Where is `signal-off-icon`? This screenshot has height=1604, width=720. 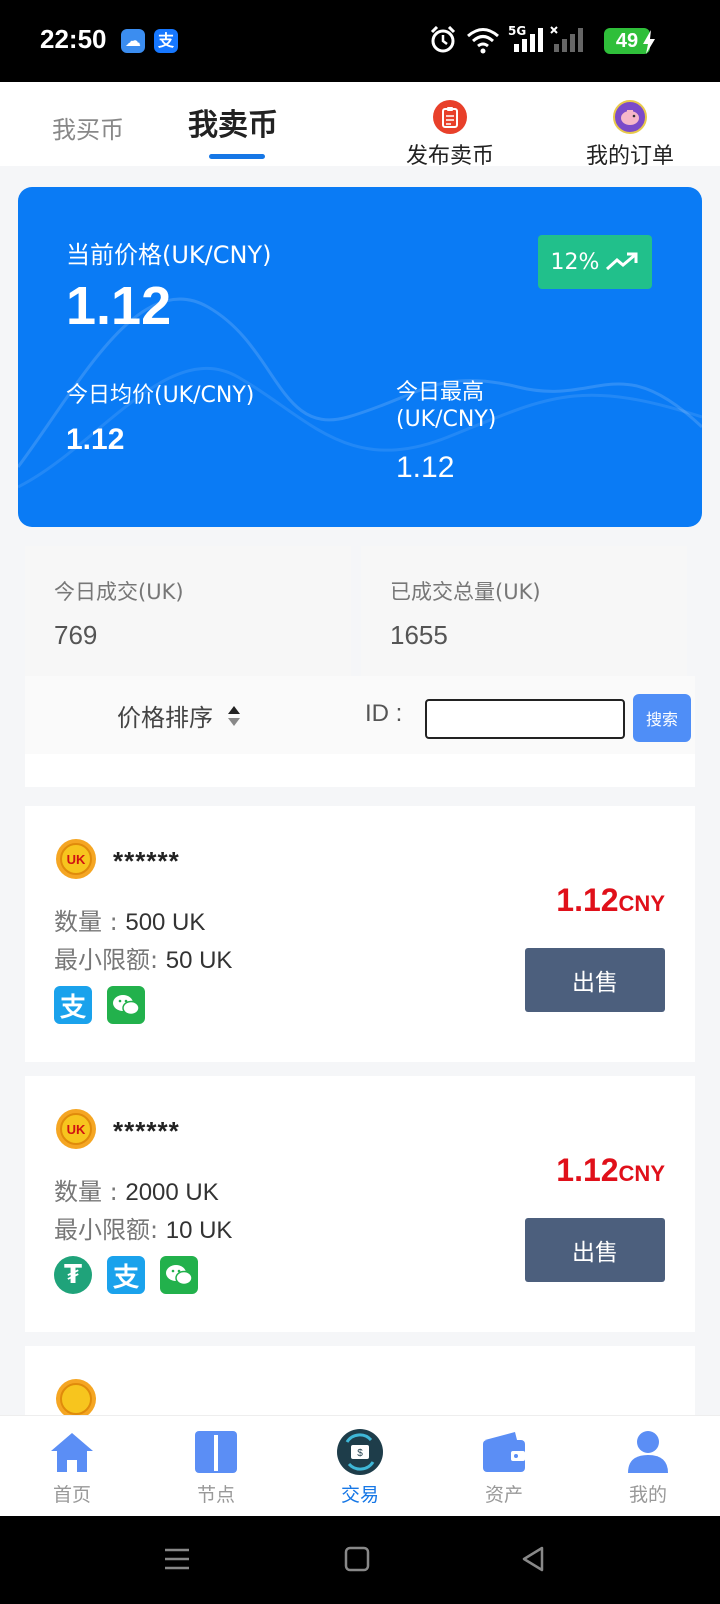
signal-off-icon is located at coordinates (566, 39).